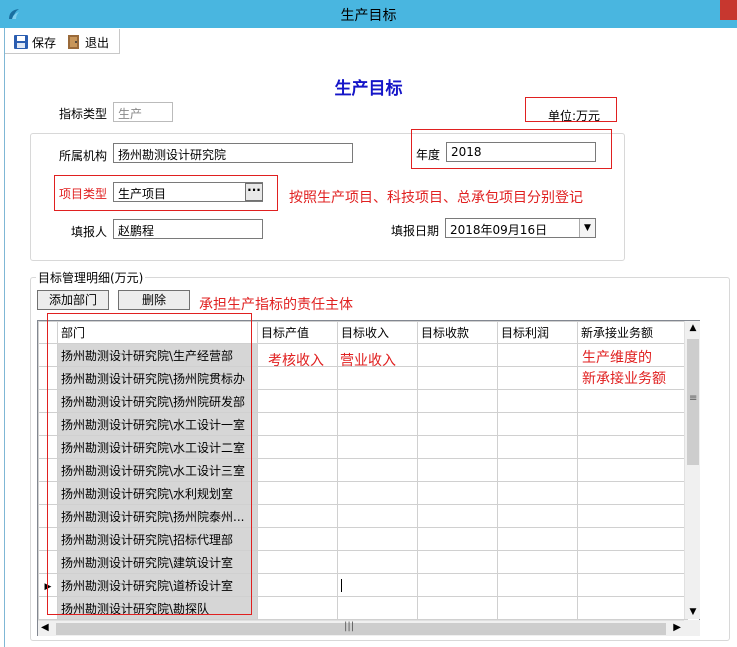  Describe the element at coordinates (97, 42) in the screenshot. I see `exit-label: 退出` at that location.